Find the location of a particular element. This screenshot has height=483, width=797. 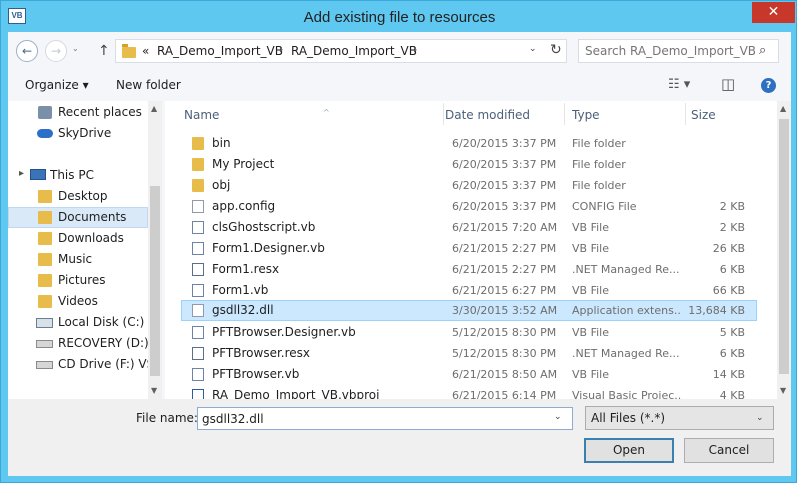

sort-ascending-icon: ^ is located at coordinates (326, 112).